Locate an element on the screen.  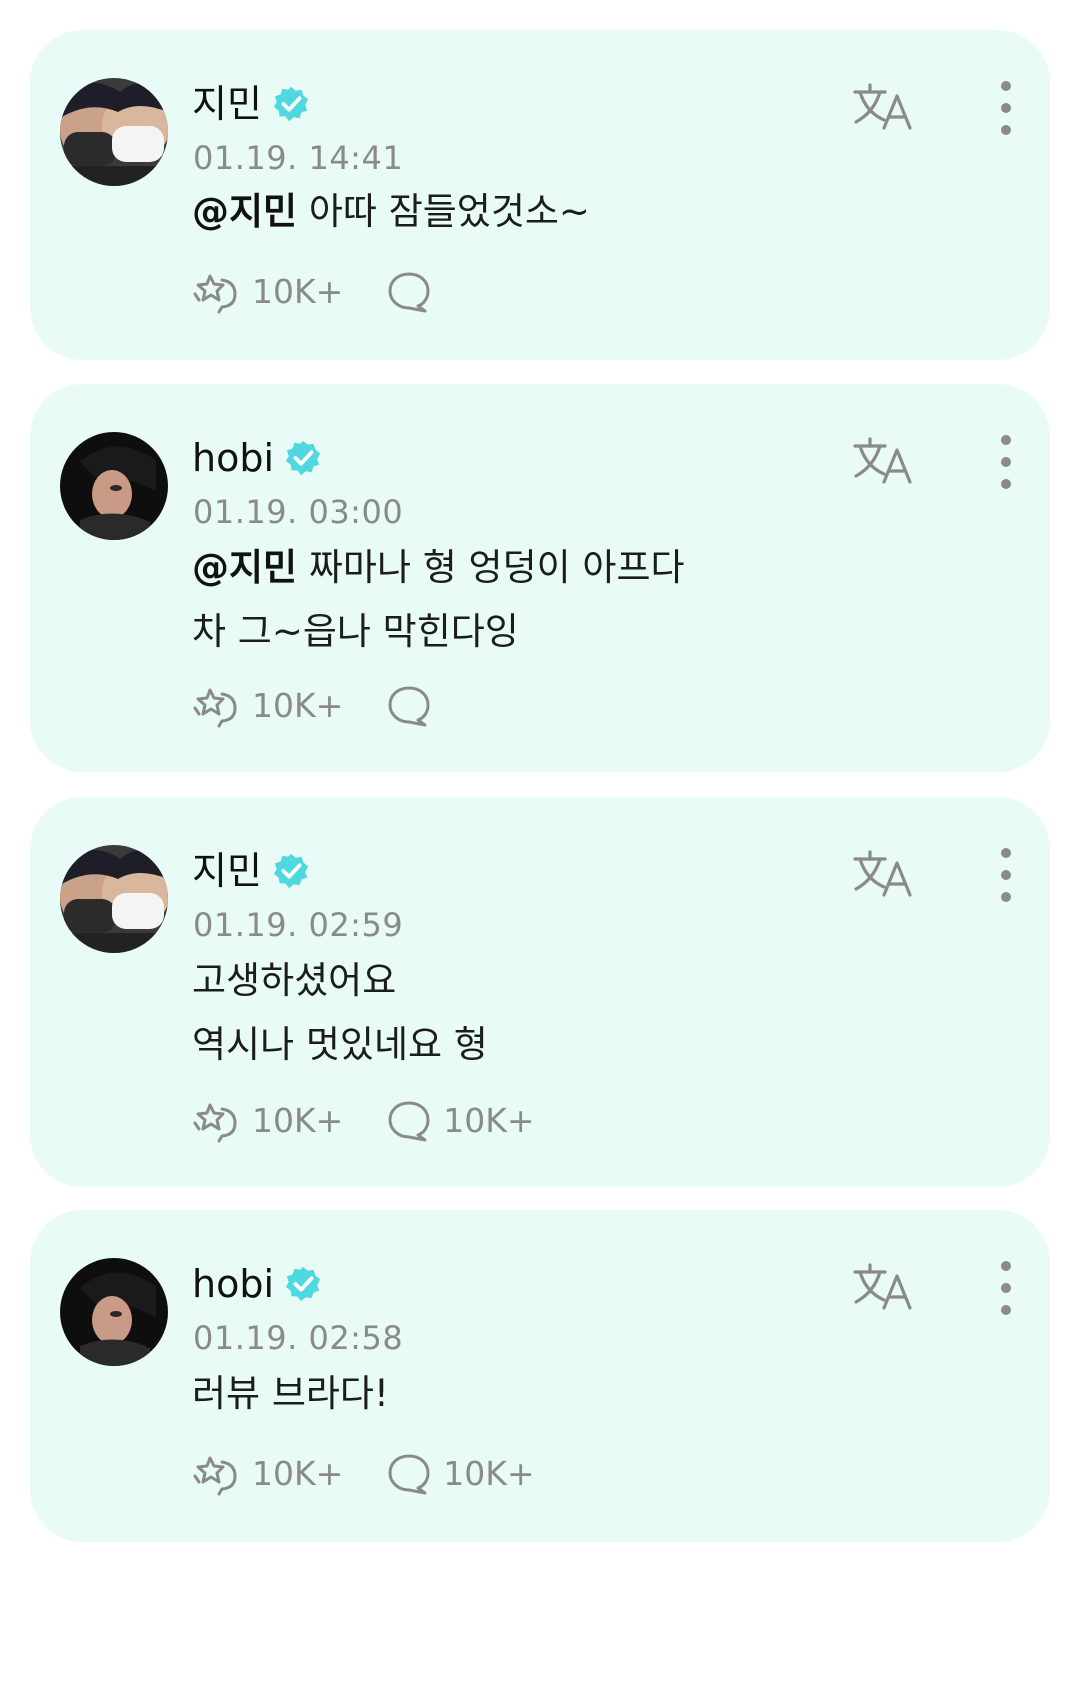
post-body: 고생하셨어요 역시나 멋있네요 형 is located at coordinates (340, 1013).